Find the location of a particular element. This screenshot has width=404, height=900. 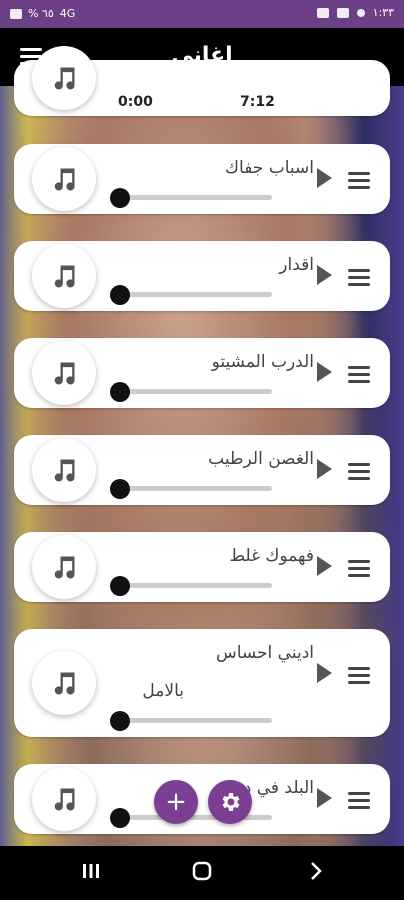

status-bar: % ٦٥ 4G ١:٣٣ is located at coordinates (202, 14).